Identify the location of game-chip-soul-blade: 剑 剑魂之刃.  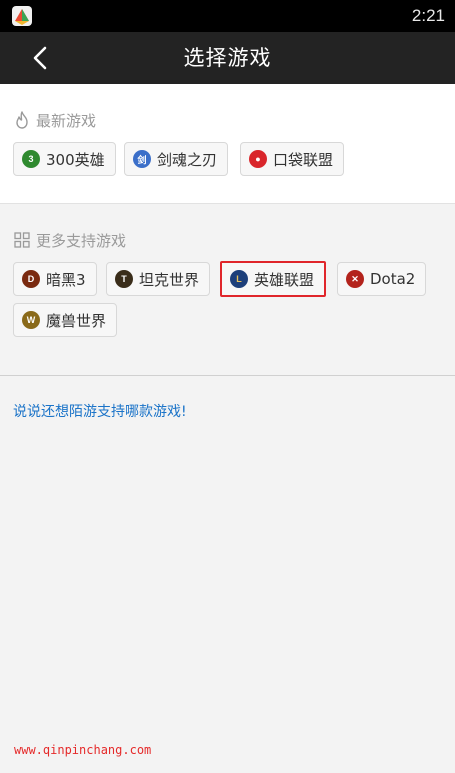
(176, 159).